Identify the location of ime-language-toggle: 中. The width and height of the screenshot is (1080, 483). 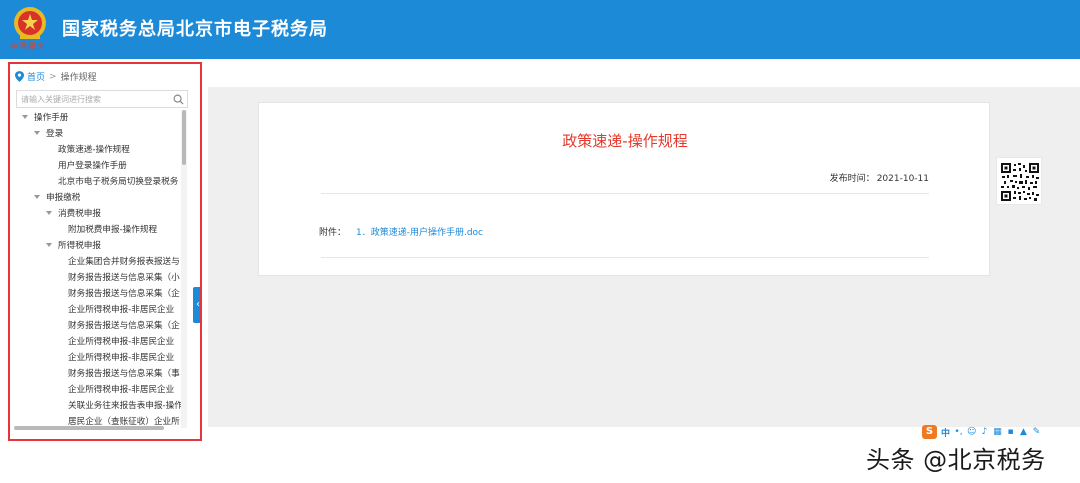
(945, 432).